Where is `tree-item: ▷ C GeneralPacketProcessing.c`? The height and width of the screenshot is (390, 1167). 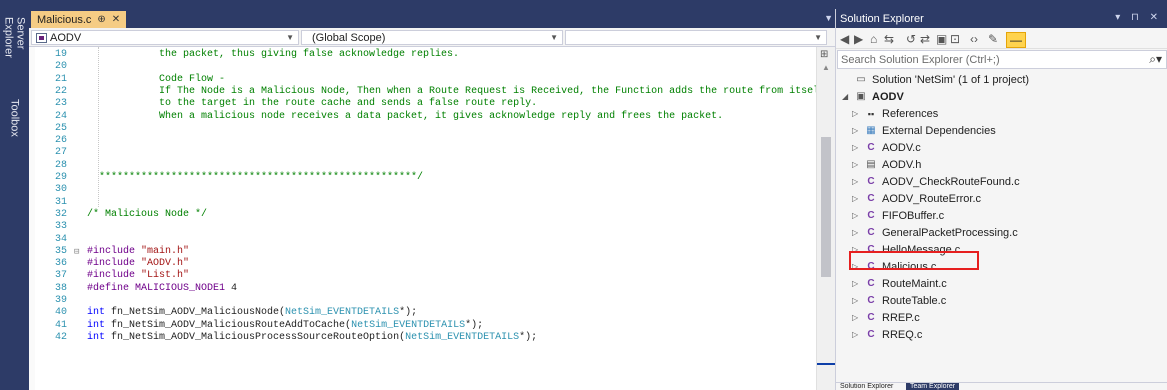 tree-item: ▷ C GeneralPacketProcessing.c is located at coordinates (935, 232).